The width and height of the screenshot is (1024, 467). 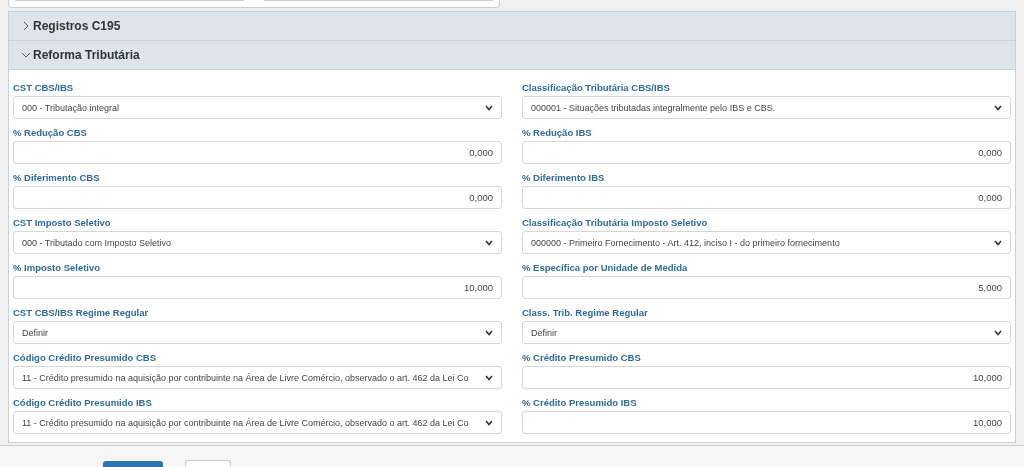 I want to click on field-label: CST CBS/IBS, so click(x=44, y=87).